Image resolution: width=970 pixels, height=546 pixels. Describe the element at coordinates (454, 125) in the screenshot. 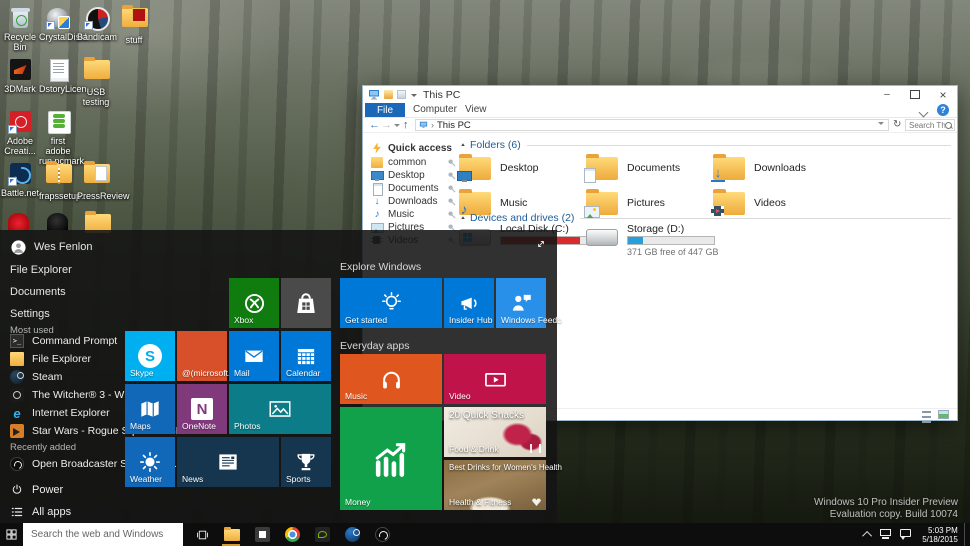

I see `breadcrumb: This PC` at that location.